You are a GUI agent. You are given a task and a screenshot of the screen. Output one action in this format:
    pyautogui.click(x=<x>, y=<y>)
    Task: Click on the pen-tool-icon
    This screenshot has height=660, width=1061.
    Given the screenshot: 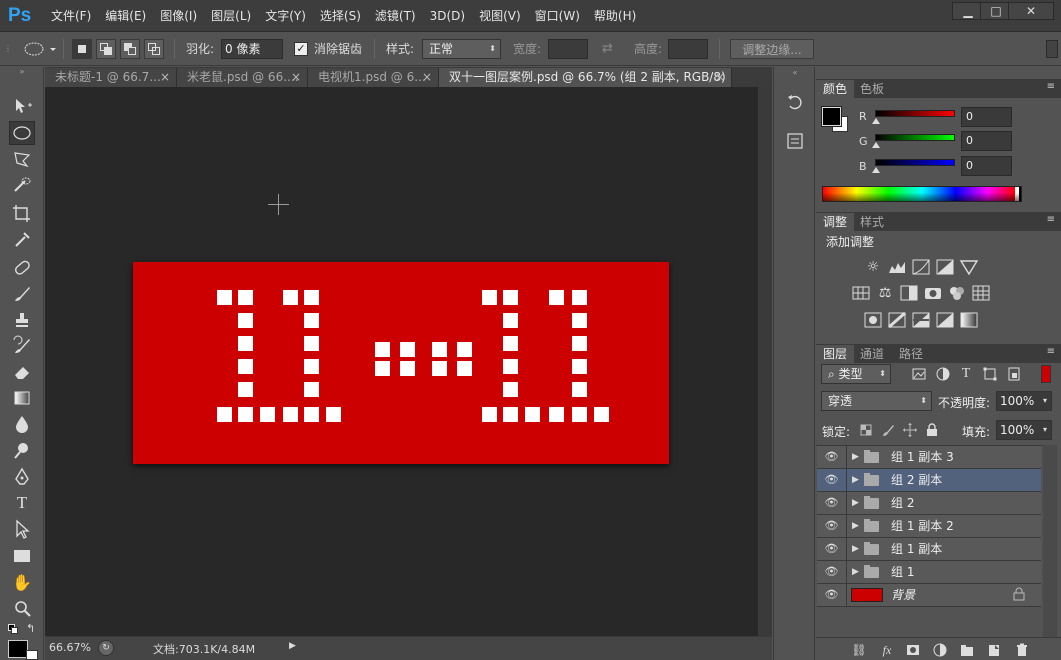 What is the action you would take?
    pyautogui.click(x=22, y=477)
    